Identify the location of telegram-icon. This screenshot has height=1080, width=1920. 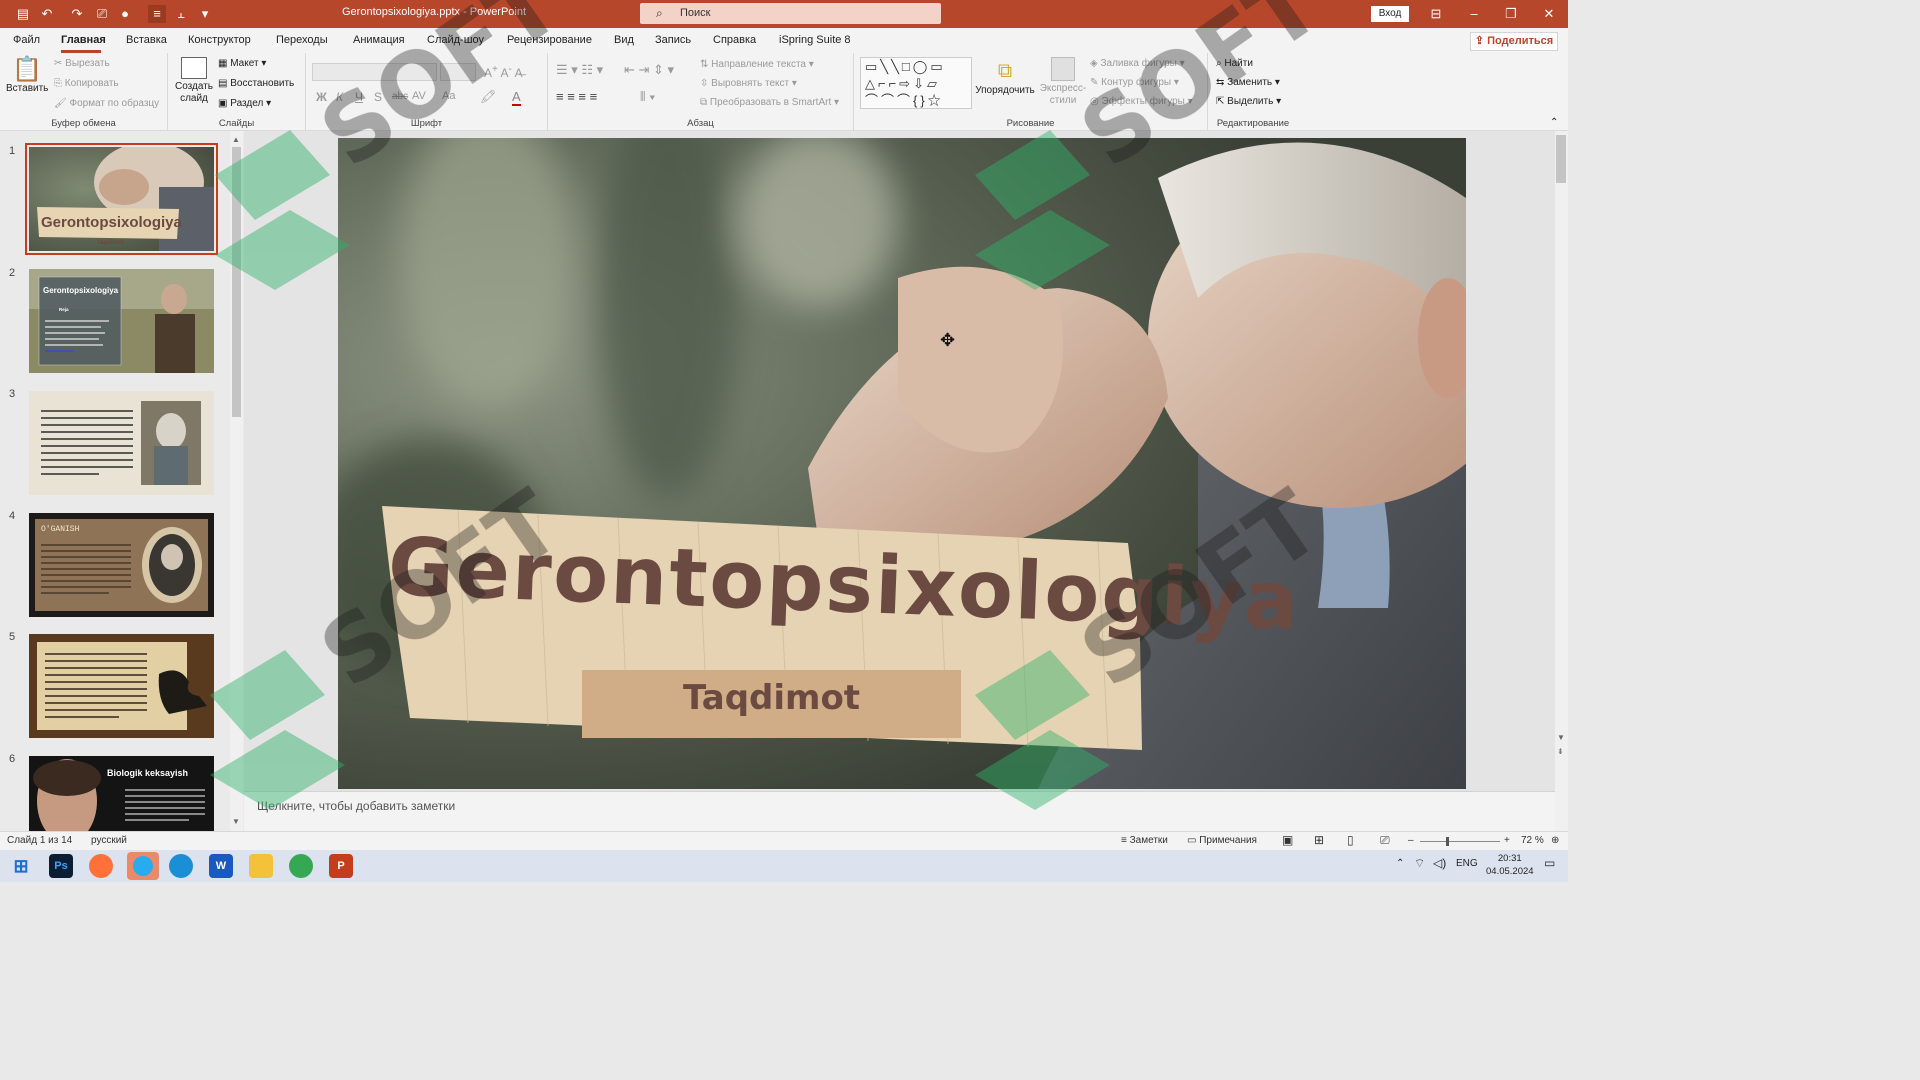
(143, 866).